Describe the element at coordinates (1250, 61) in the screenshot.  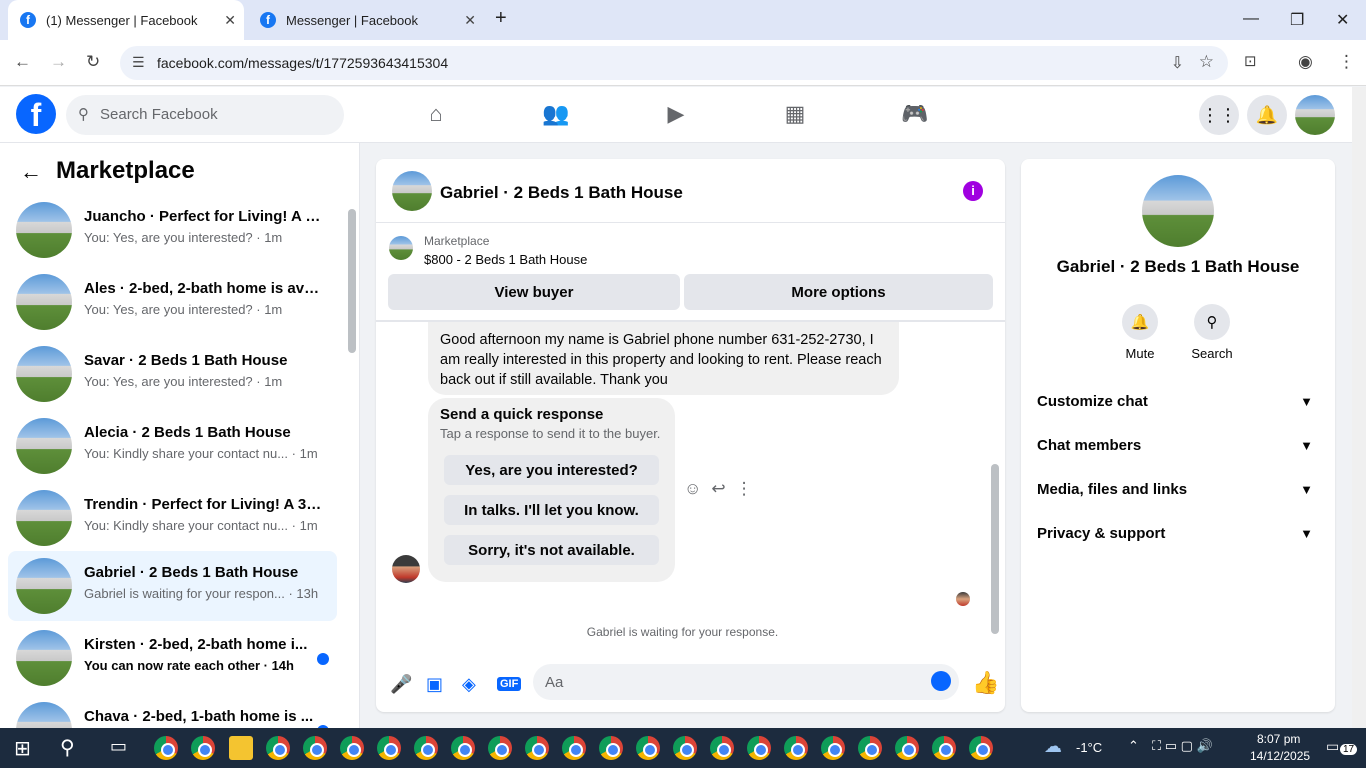
I see `tab-search-icon: ⊡` at that location.